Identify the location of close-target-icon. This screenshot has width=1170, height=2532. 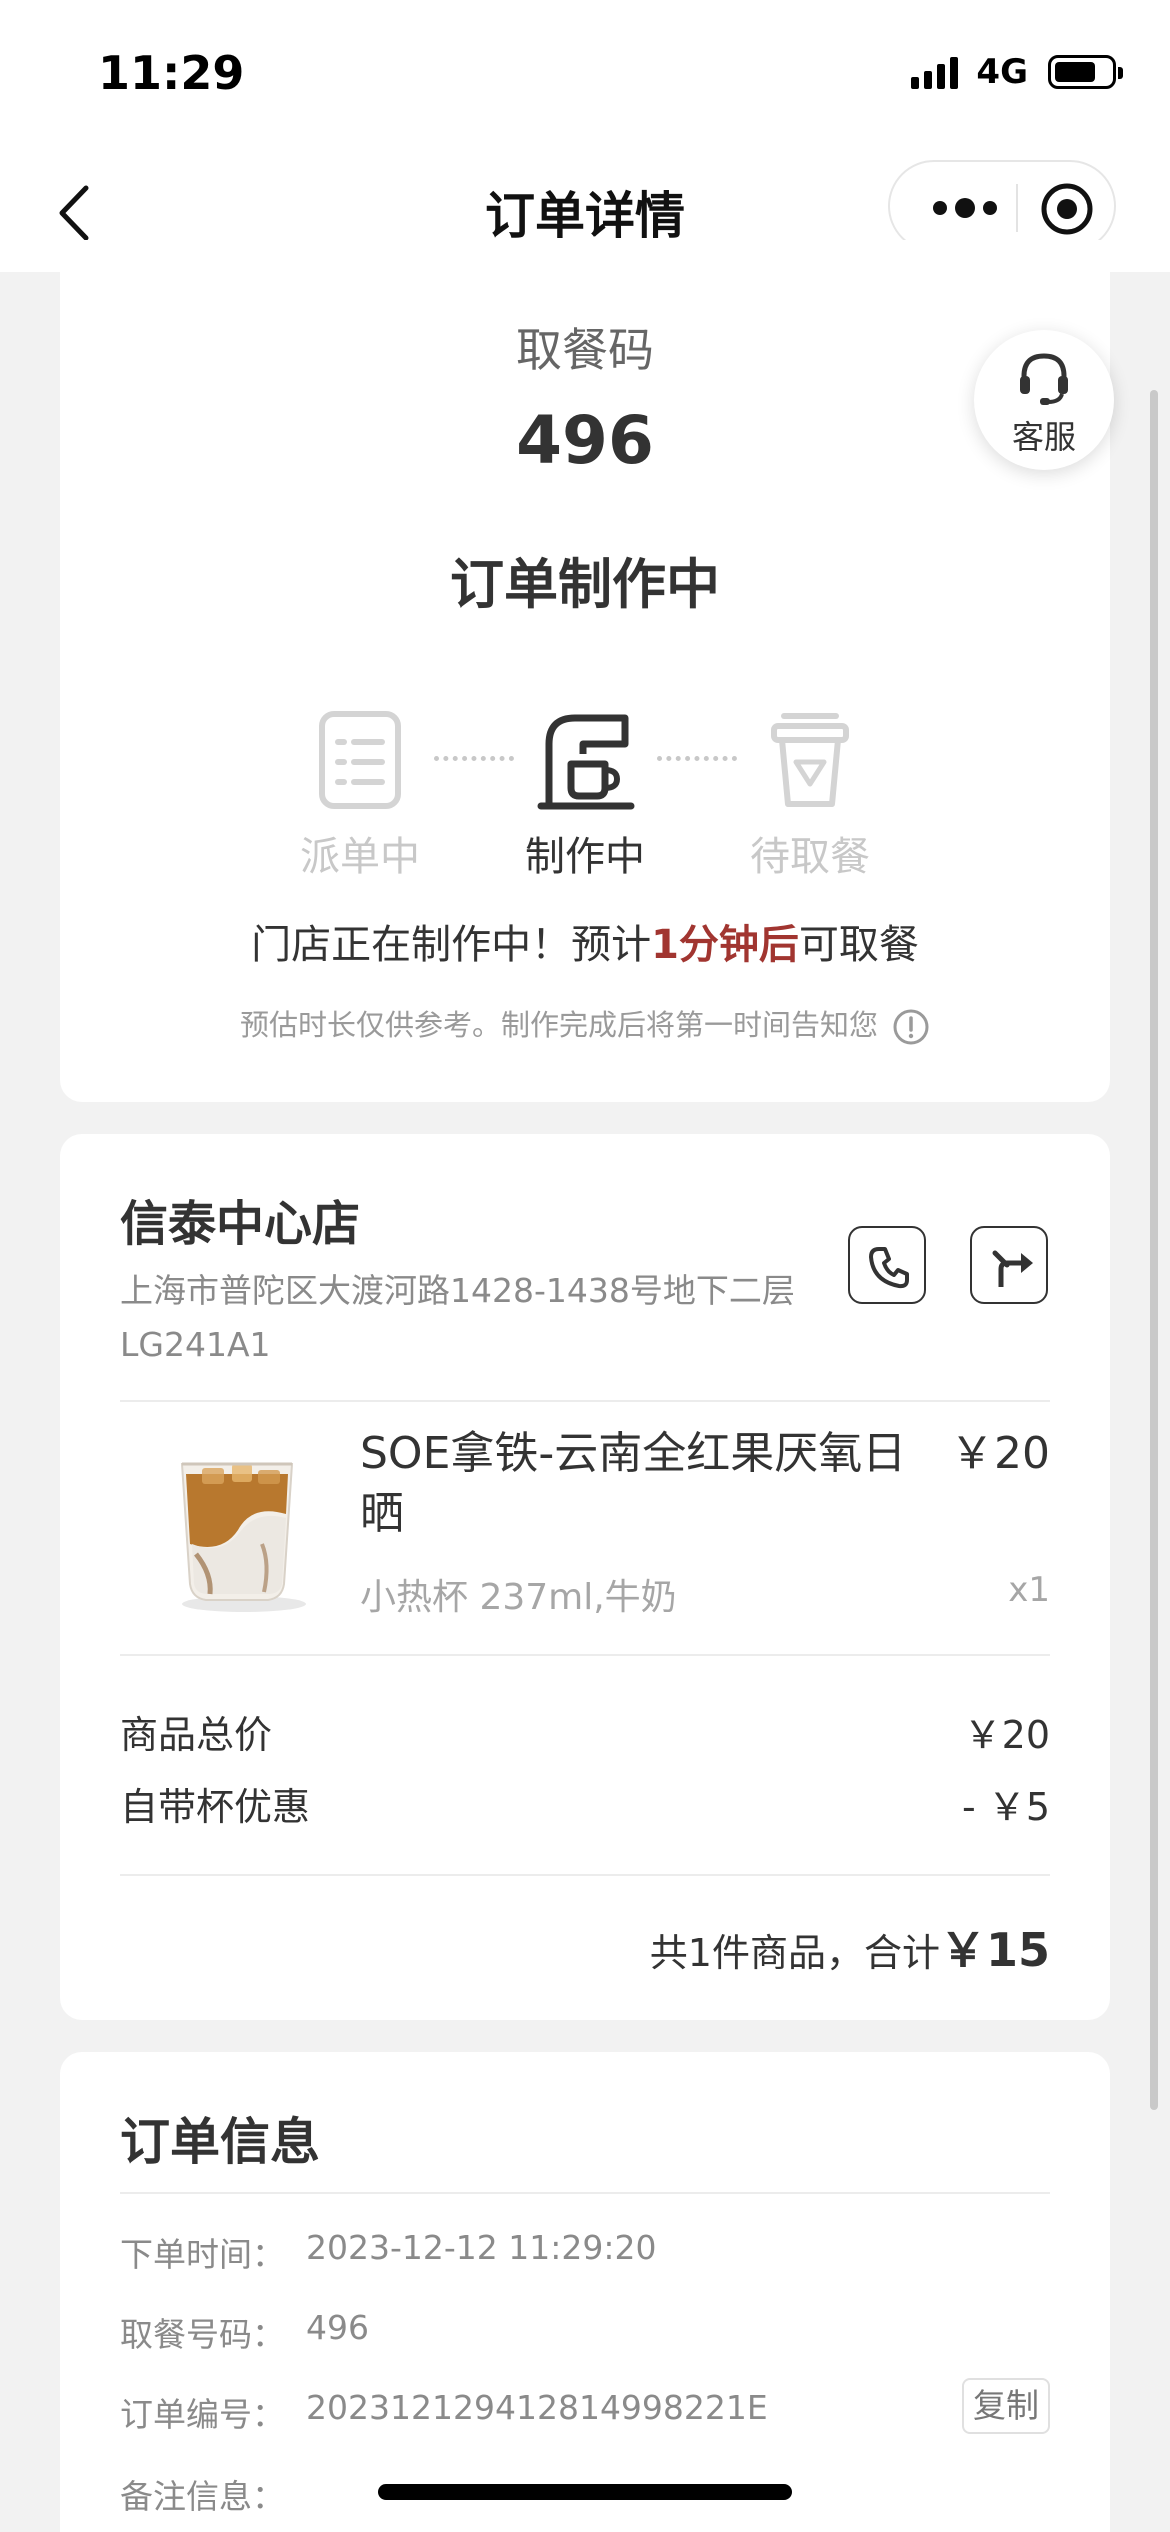
(1067, 209).